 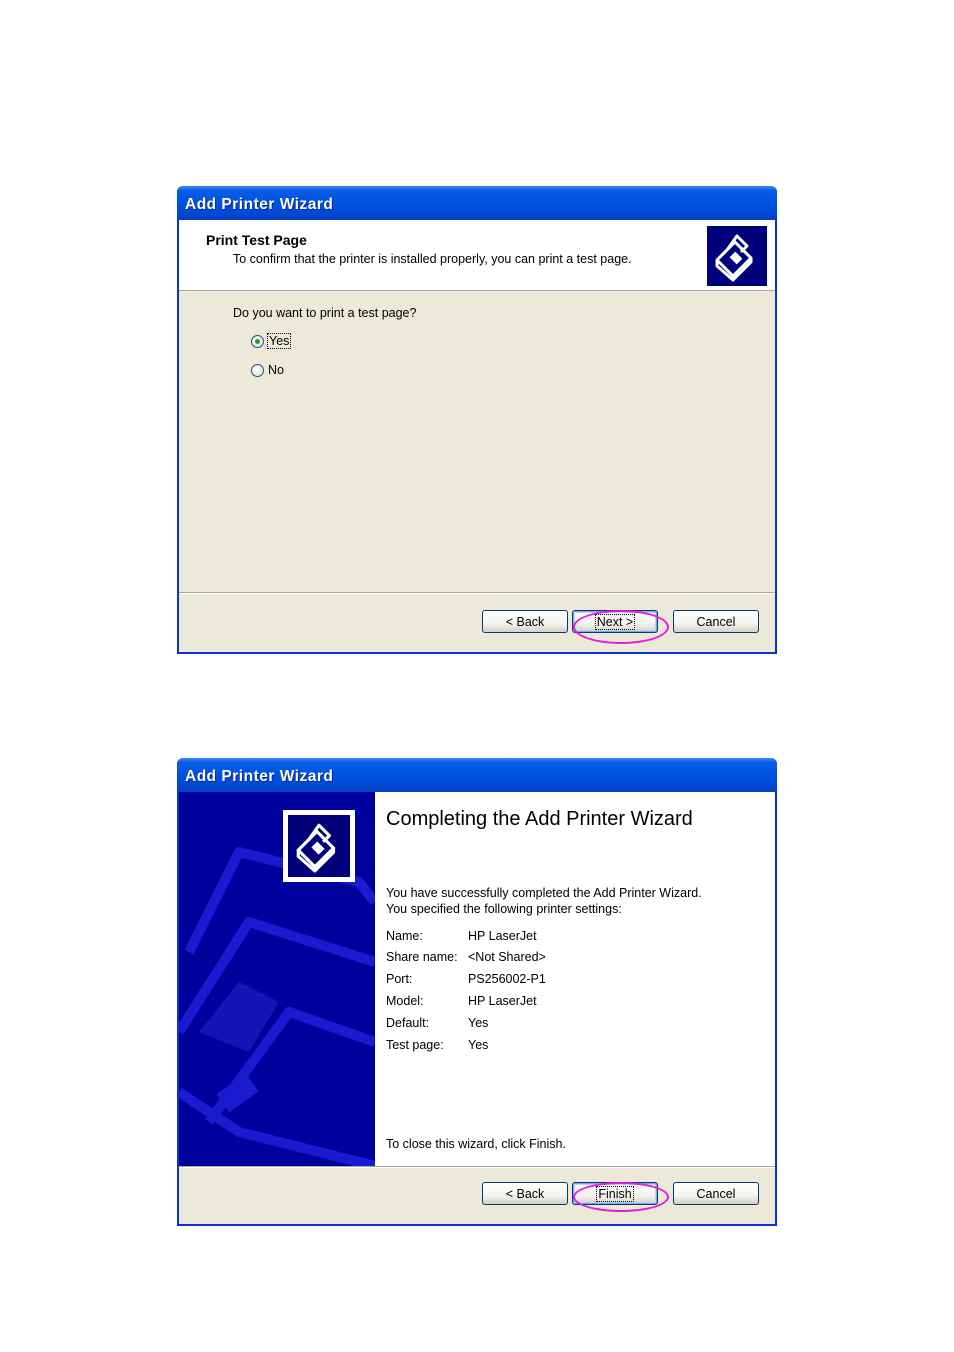 I want to click on radio-option-no: No, so click(x=267, y=370).